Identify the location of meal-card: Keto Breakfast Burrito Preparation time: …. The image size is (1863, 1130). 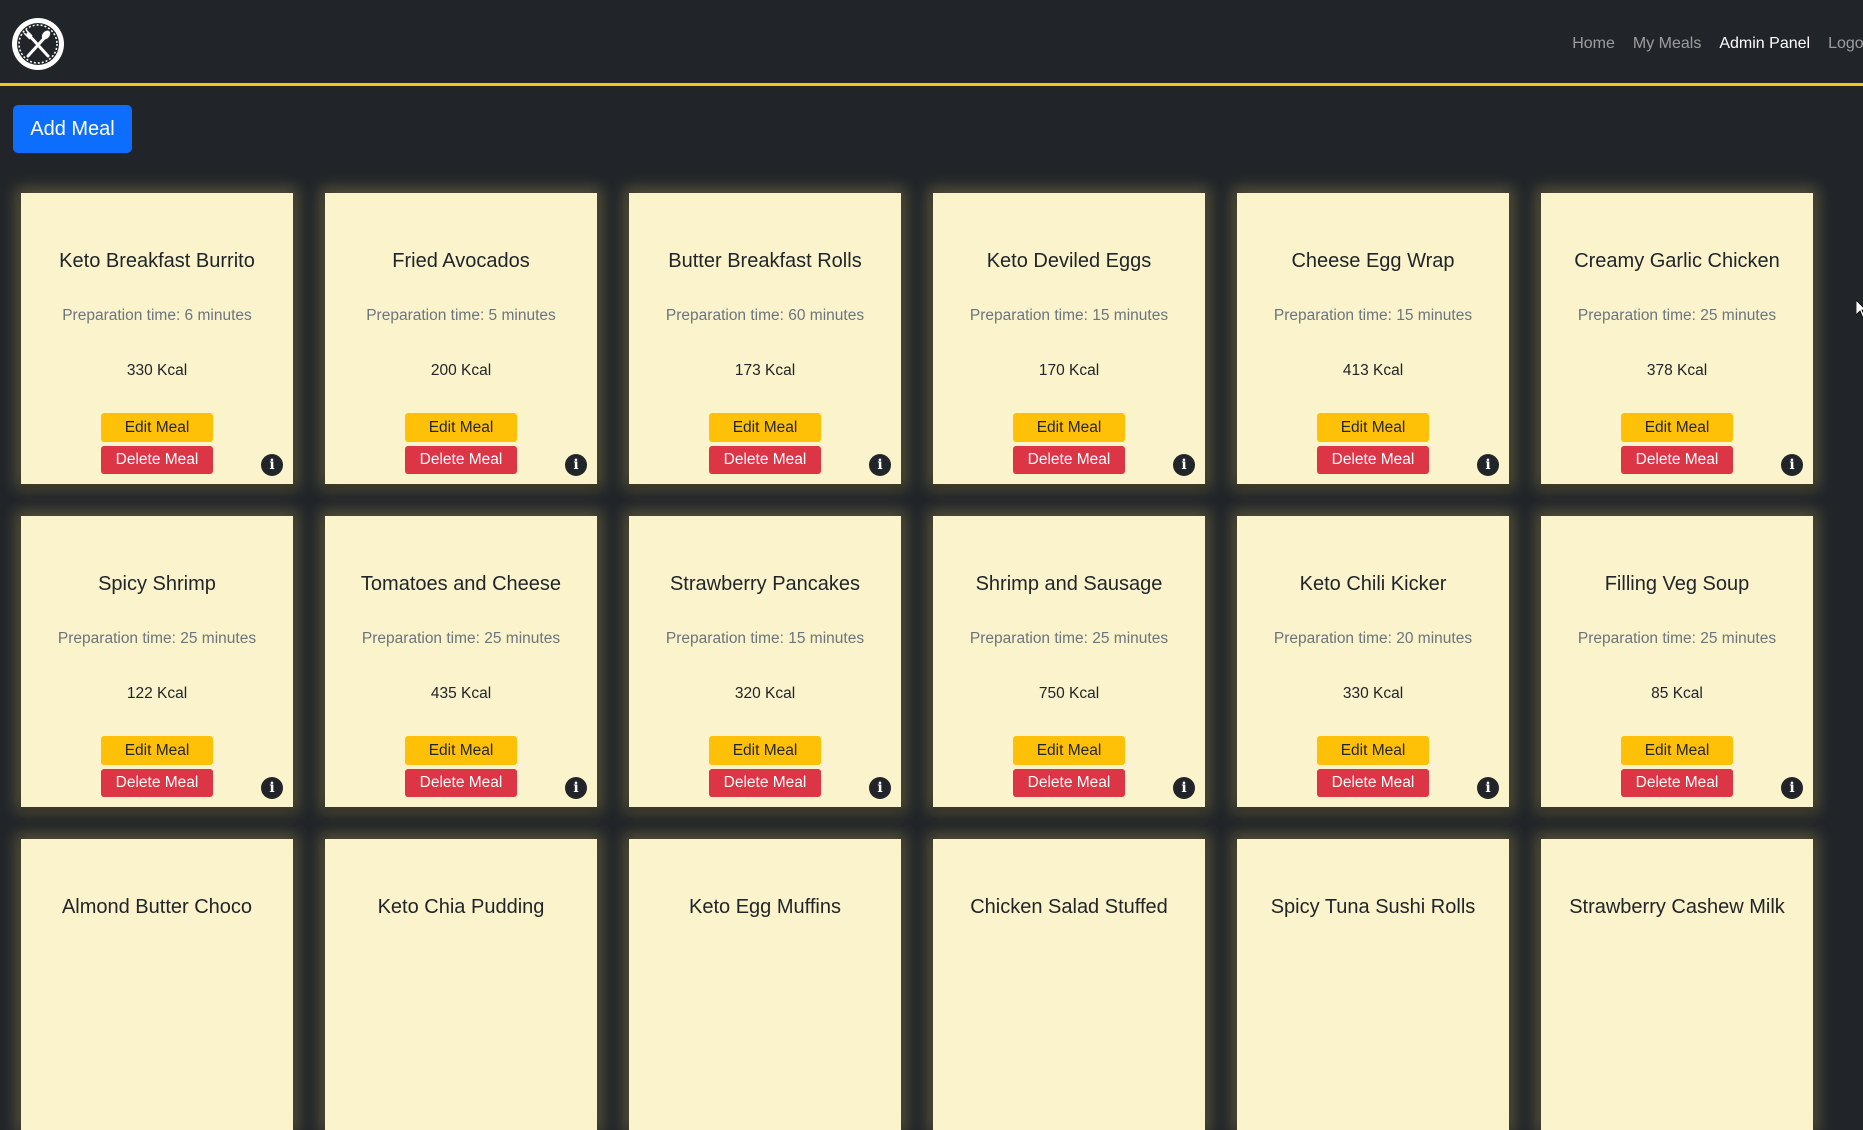
(157, 338).